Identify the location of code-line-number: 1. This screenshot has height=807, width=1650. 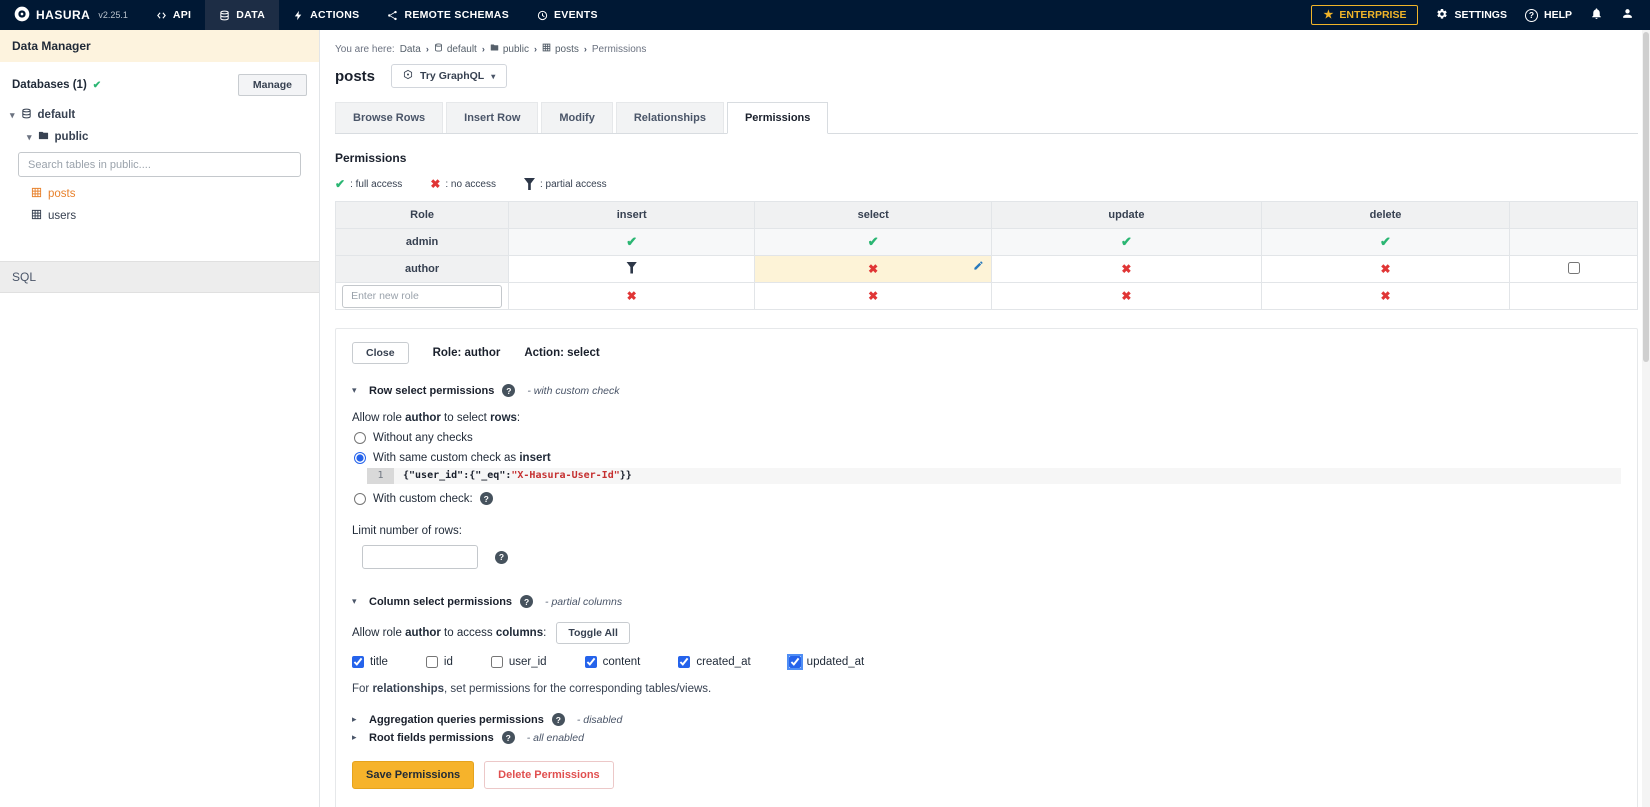
(380, 476).